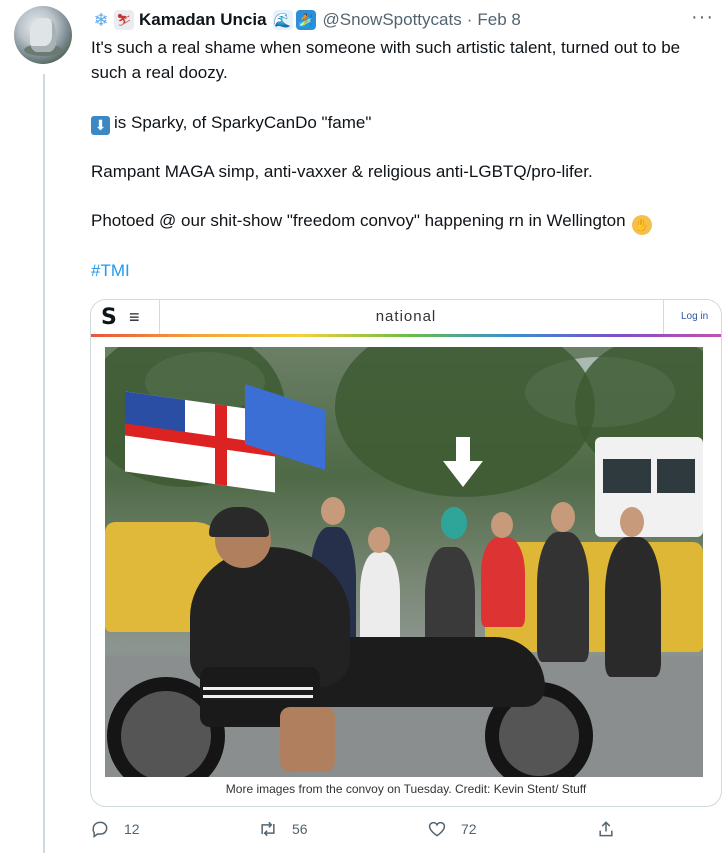 This screenshot has height=853, width=727. Describe the element at coordinates (221, 445) in the screenshot. I see `flag-cross` at that location.